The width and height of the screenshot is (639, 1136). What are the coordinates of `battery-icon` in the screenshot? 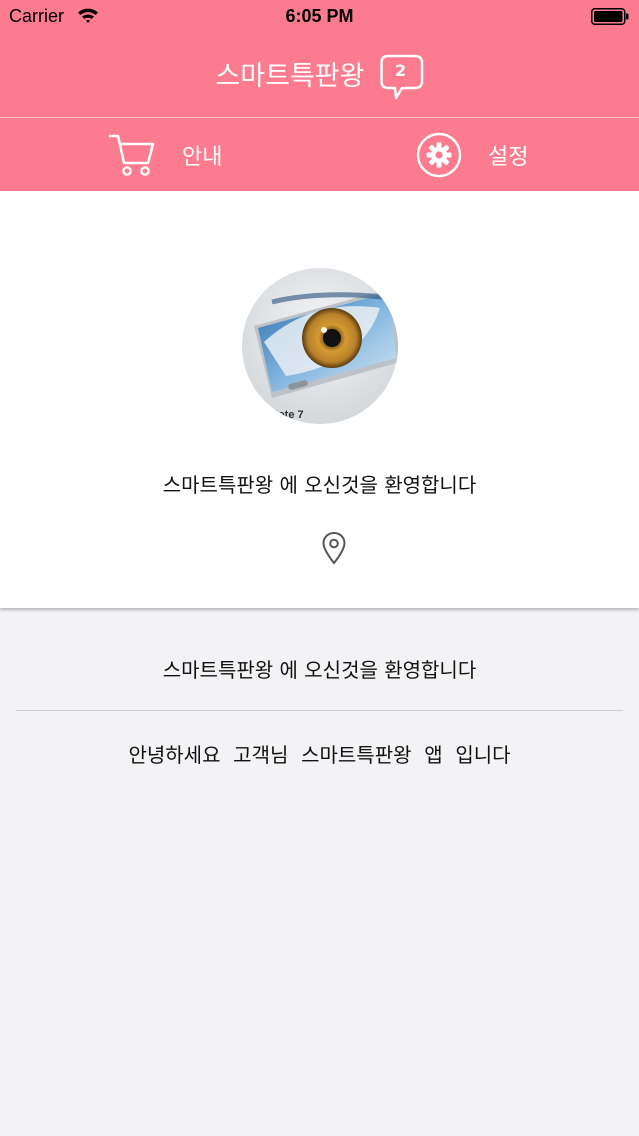 It's located at (610, 16).